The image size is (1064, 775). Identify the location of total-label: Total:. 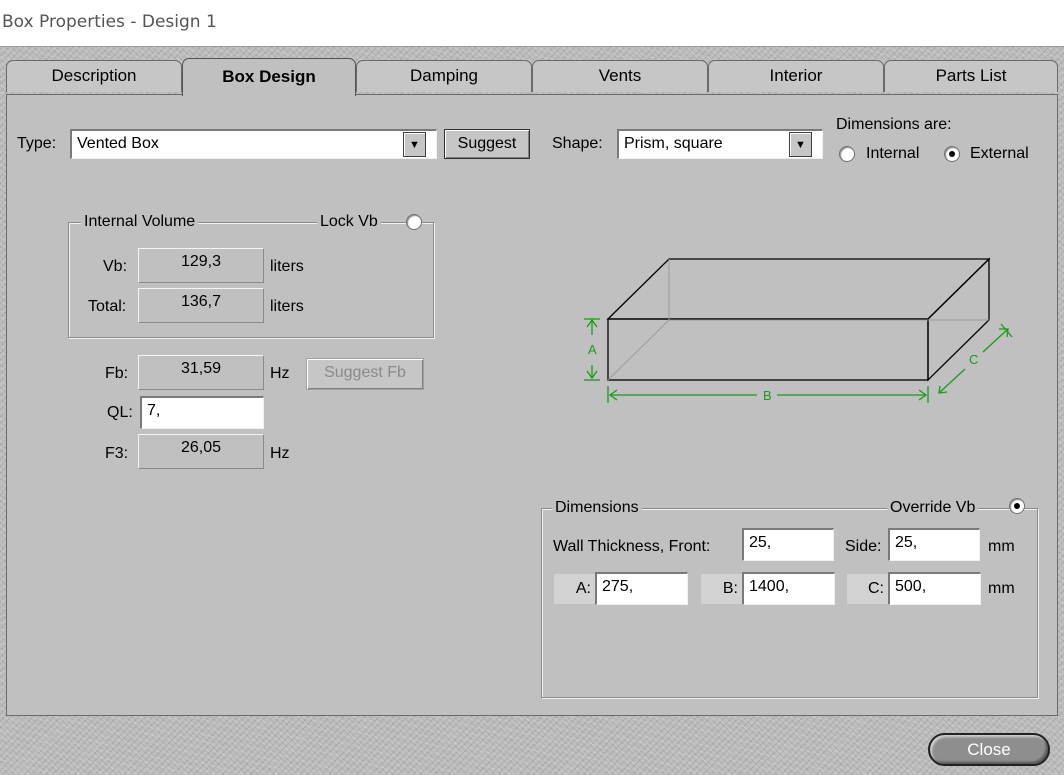
(107, 306).